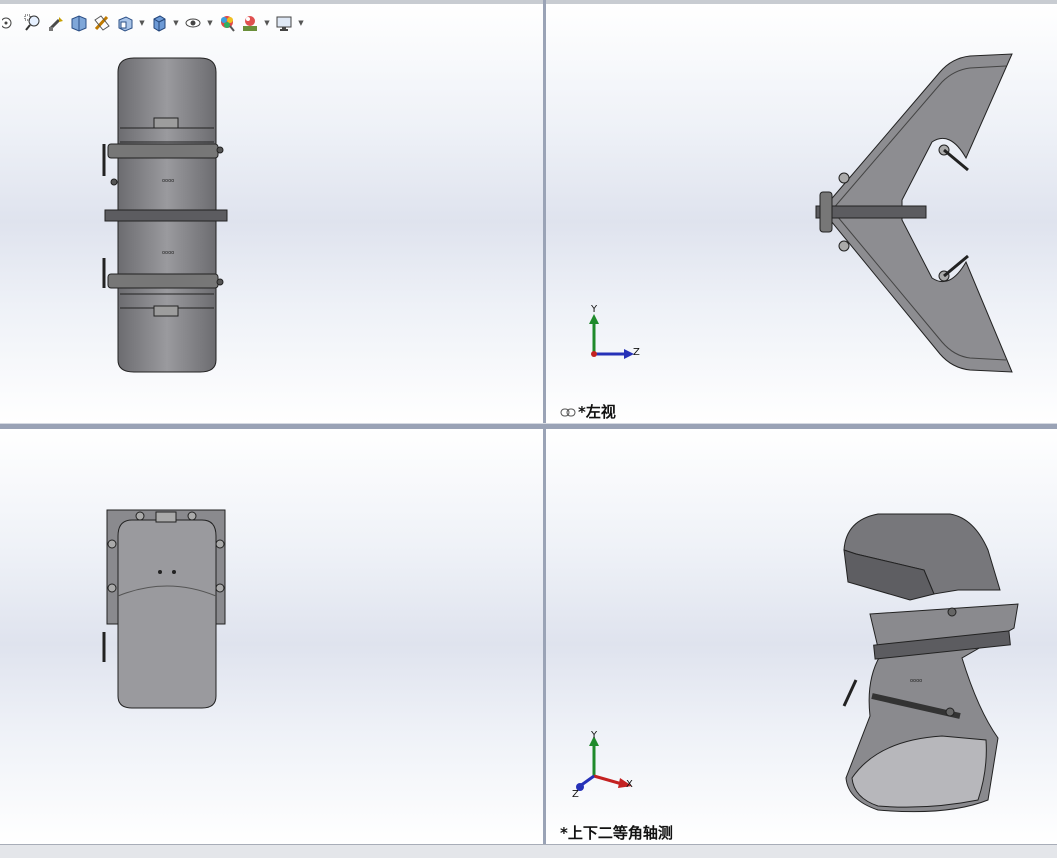 This screenshot has width=1057, height=858. Describe the element at coordinates (528, 426) in the screenshot. I see `viewport-splitter-horizontal` at that location.